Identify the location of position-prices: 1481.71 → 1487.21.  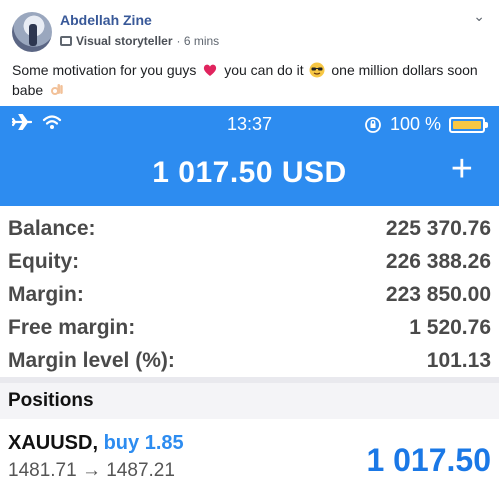
(91, 470).